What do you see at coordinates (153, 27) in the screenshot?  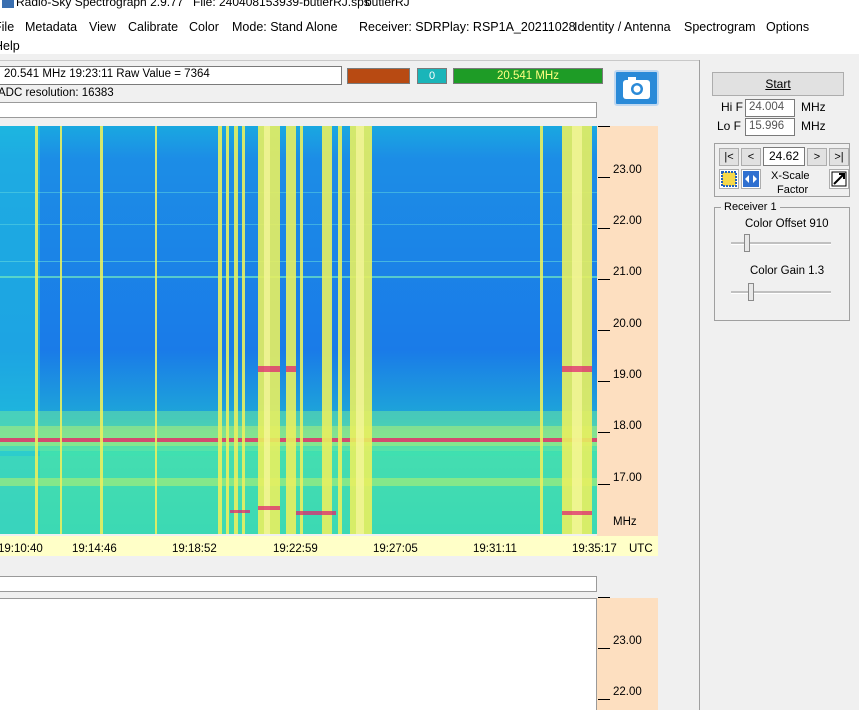 I see `menu-calibrate: Calibrate` at bounding box center [153, 27].